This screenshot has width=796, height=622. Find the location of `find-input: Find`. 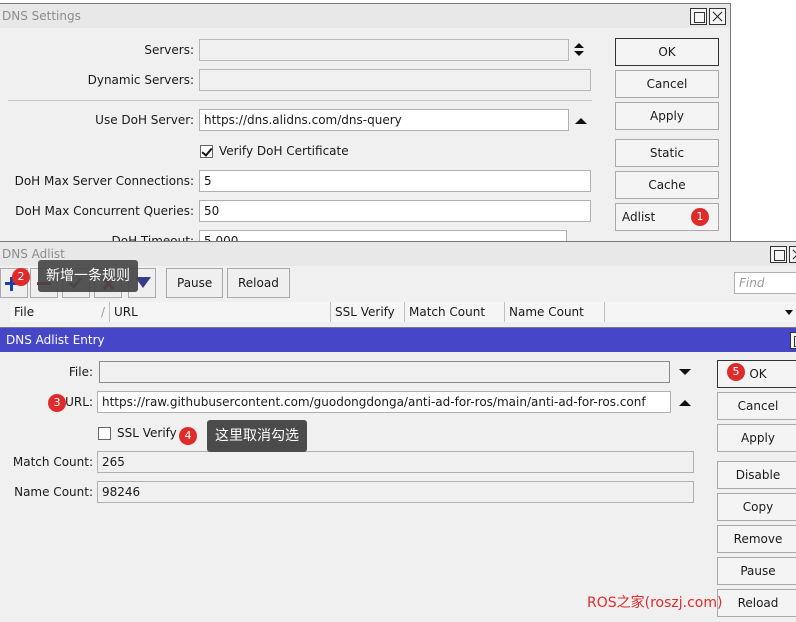

find-input: Find is located at coordinates (765, 283).